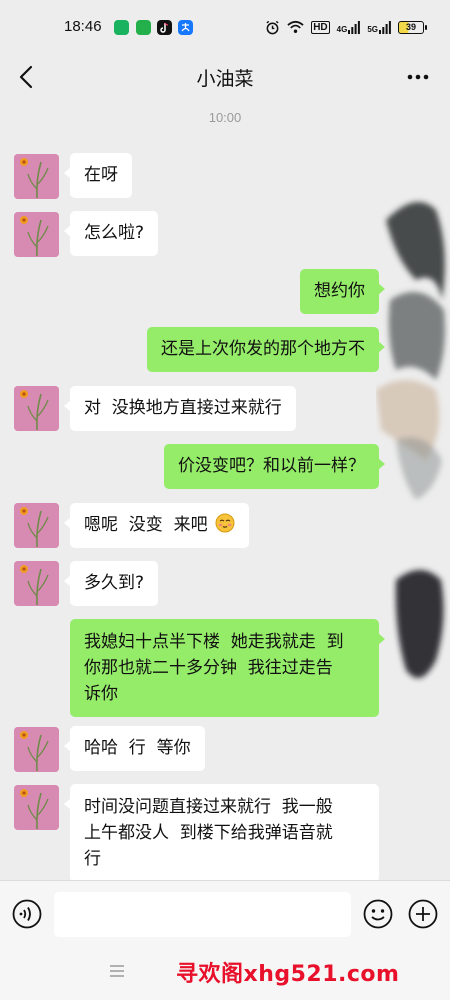 This screenshot has height=1000, width=450. Describe the element at coordinates (208, 807) in the screenshot. I see `message-line: 时间没问题直接过来就行 我一般` at that location.